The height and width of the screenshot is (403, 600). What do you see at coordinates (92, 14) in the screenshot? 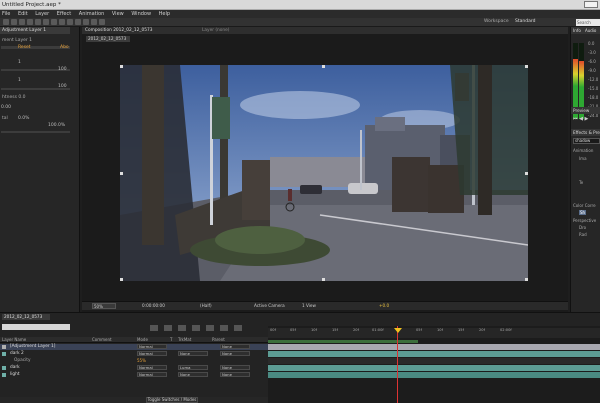
I see `menu-animation: Animation` at bounding box center [92, 14].